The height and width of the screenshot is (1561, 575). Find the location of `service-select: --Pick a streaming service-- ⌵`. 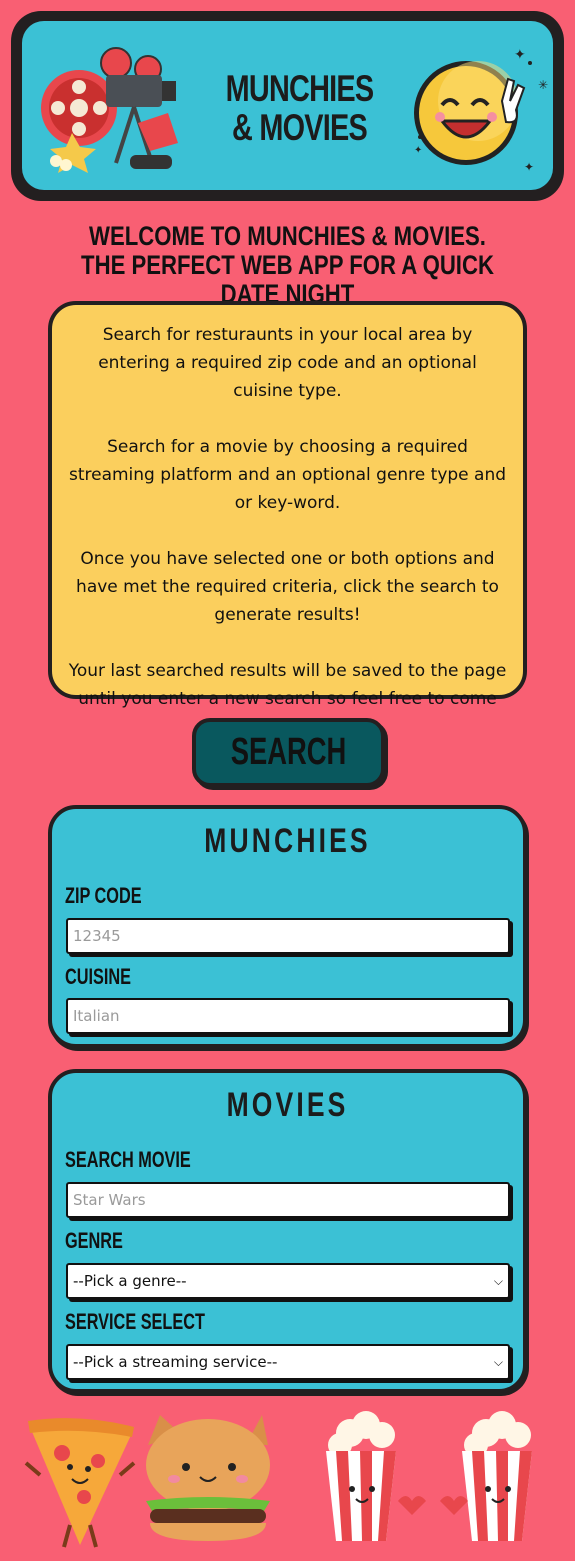

service-select: --Pick a streaming service-- ⌵ is located at coordinates (288, 1362).